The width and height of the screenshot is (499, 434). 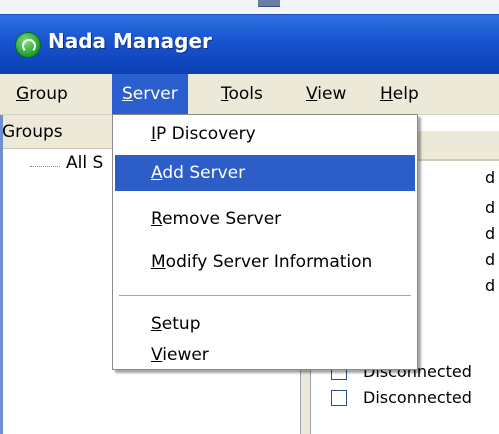 What do you see at coordinates (269, 262) in the screenshot?
I see `menu-item-label: odify Server Information` at bounding box center [269, 262].